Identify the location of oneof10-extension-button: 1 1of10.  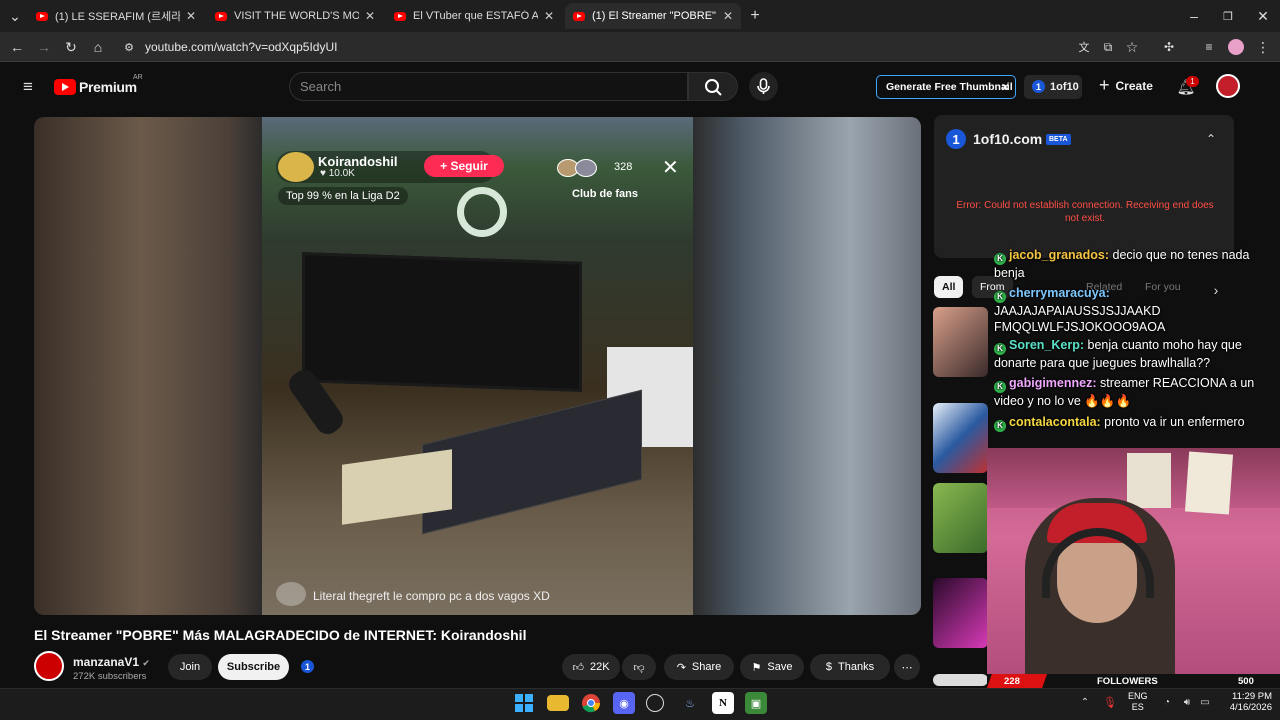
(1053, 87).